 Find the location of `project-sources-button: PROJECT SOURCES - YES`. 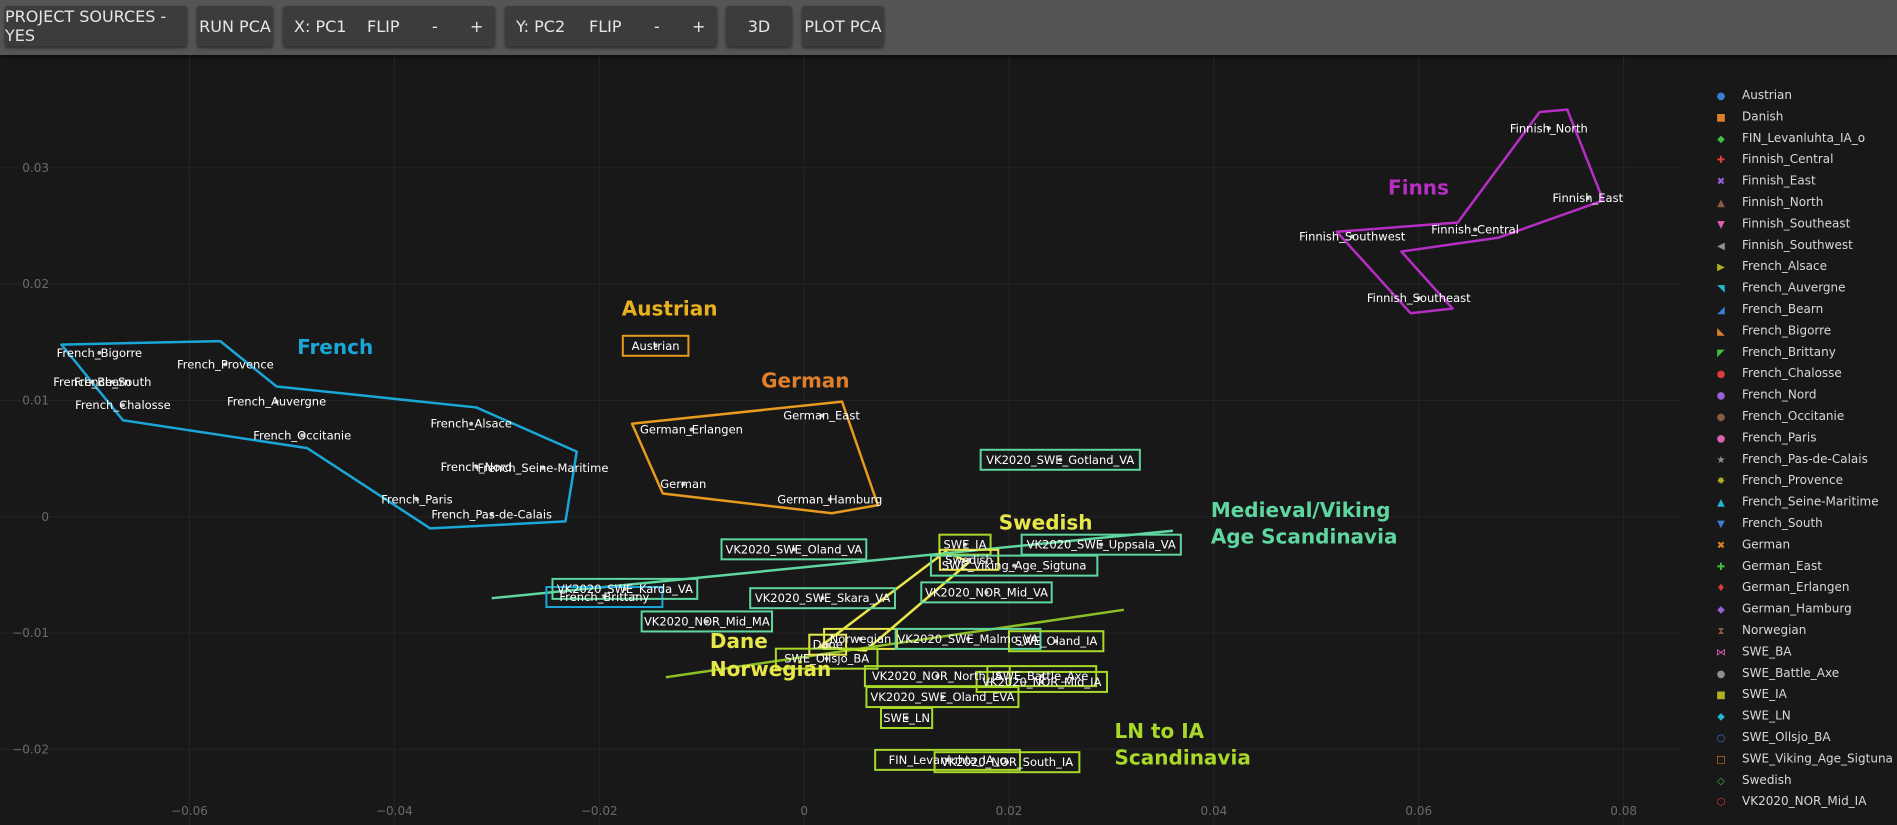

project-sources-button: PROJECT SOURCES - YES is located at coordinates (96, 26).